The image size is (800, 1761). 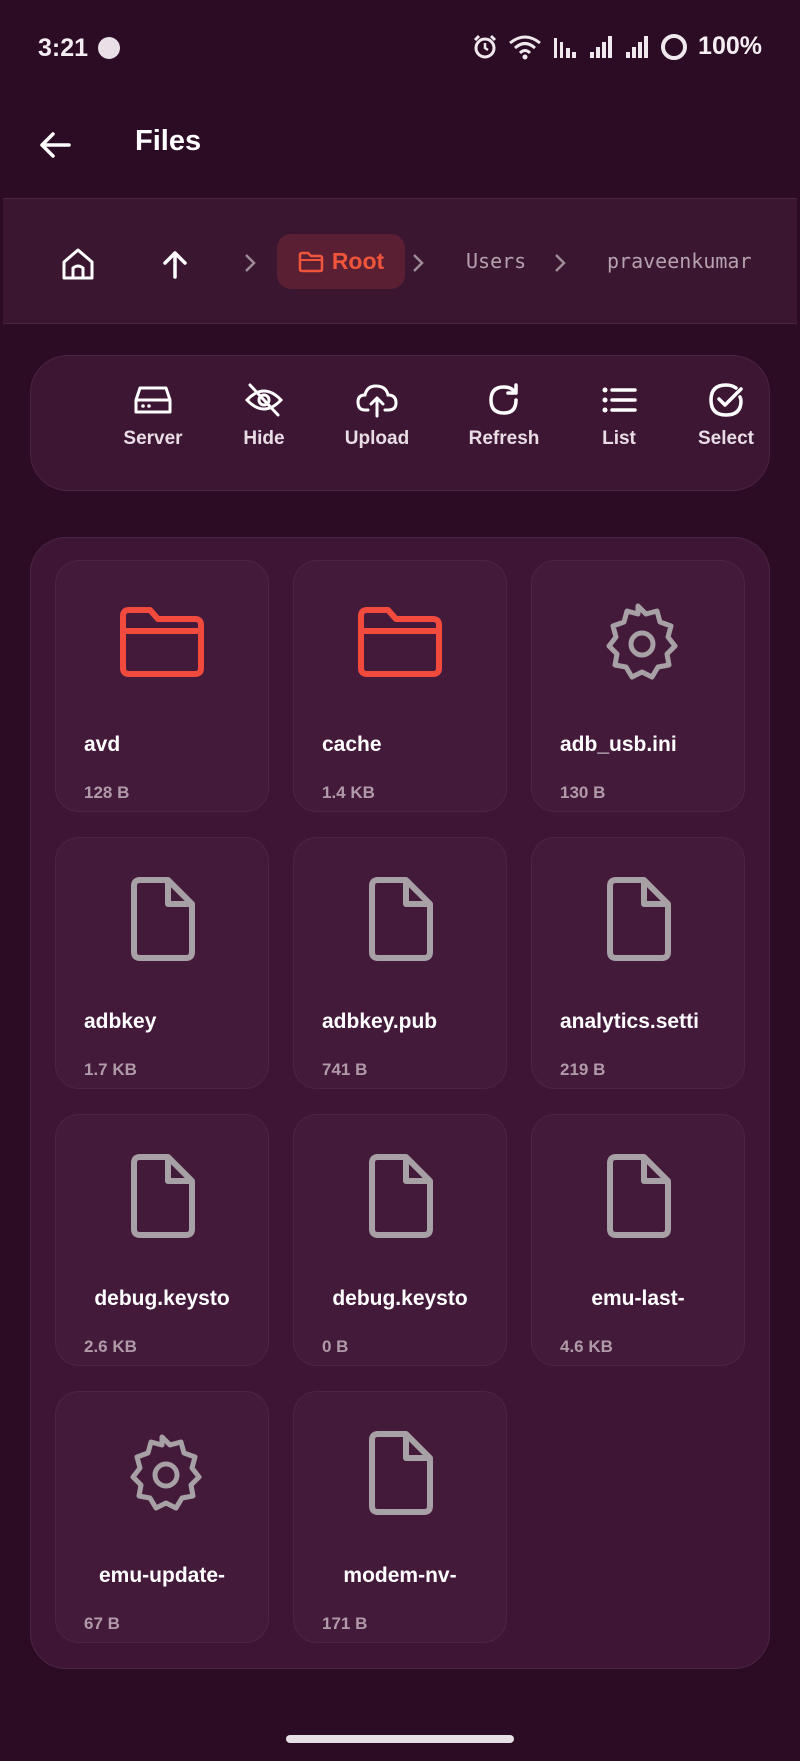 I want to click on refresh-label: Refresh, so click(x=504, y=438).